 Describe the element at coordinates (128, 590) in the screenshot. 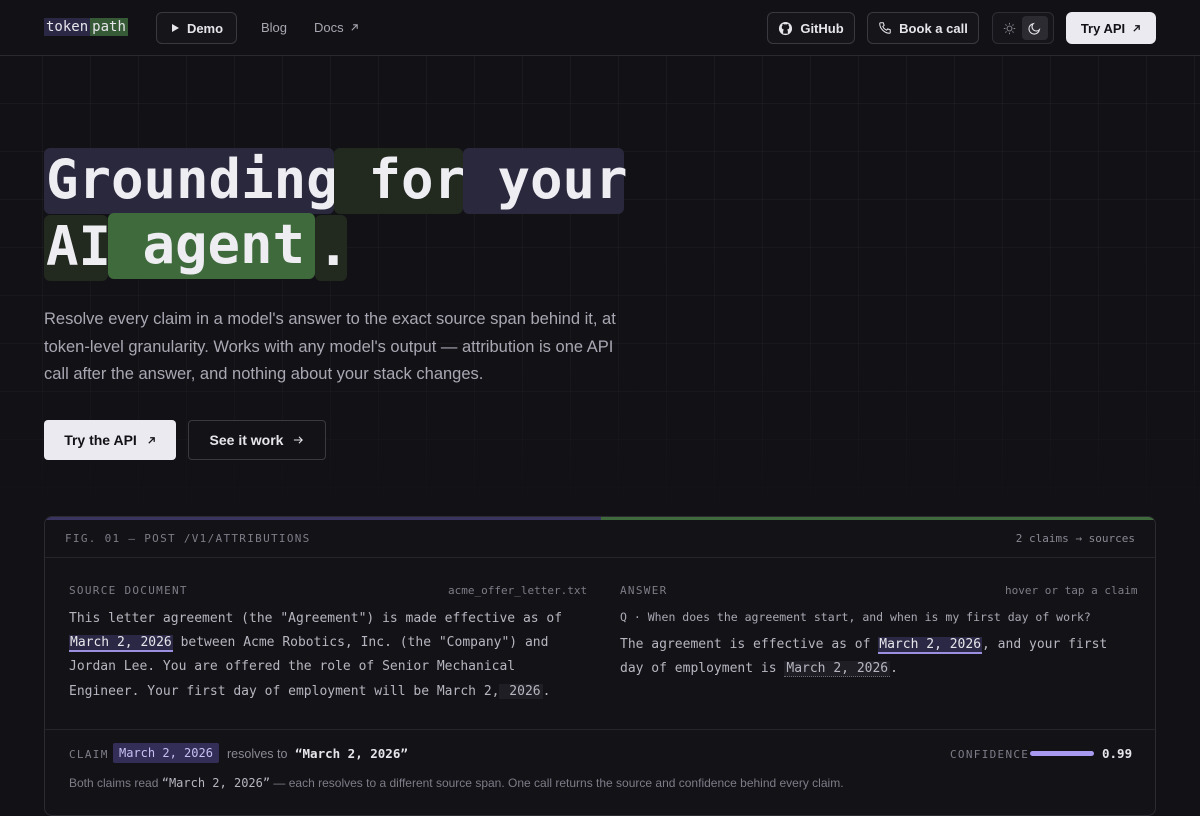

I see `source-doc-label: SOURCE DOCUMENT` at that location.